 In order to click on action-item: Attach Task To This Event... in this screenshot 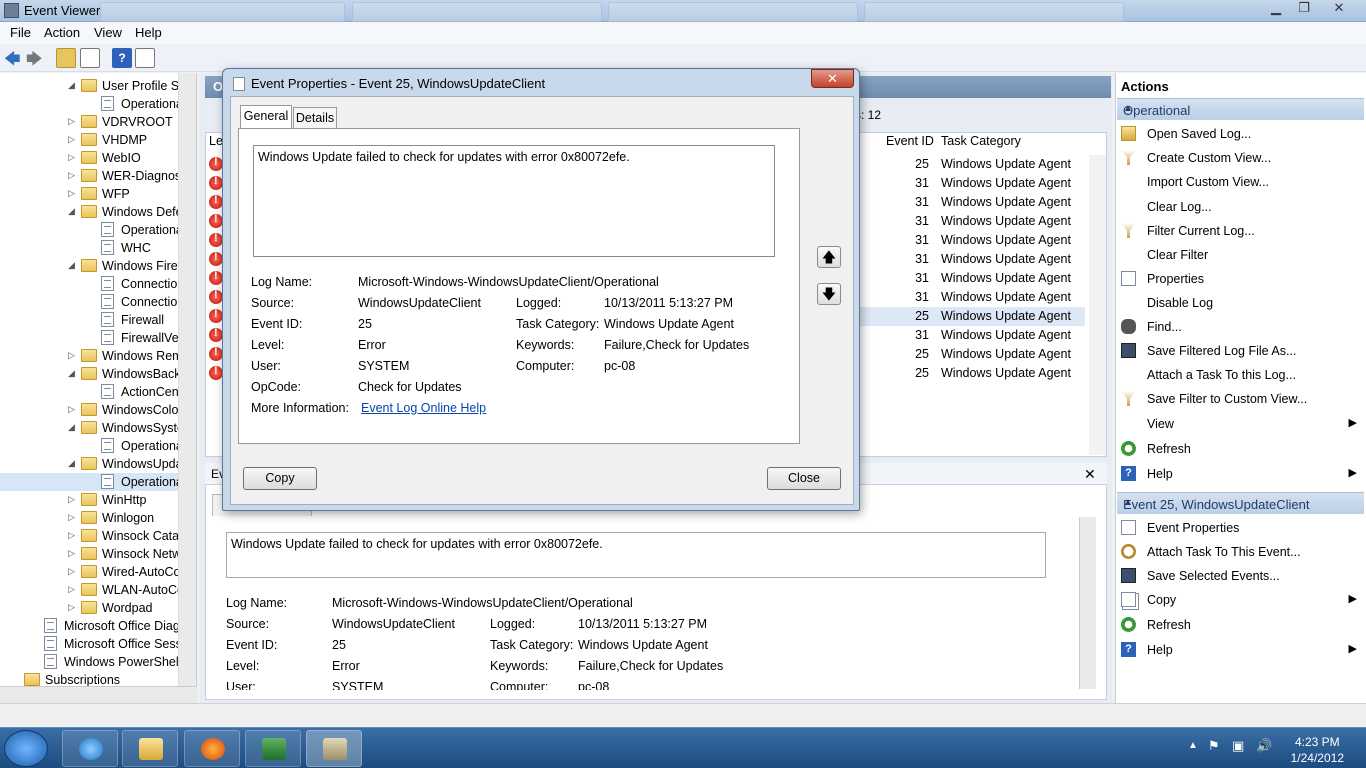, I will do `click(1241, 552)`.